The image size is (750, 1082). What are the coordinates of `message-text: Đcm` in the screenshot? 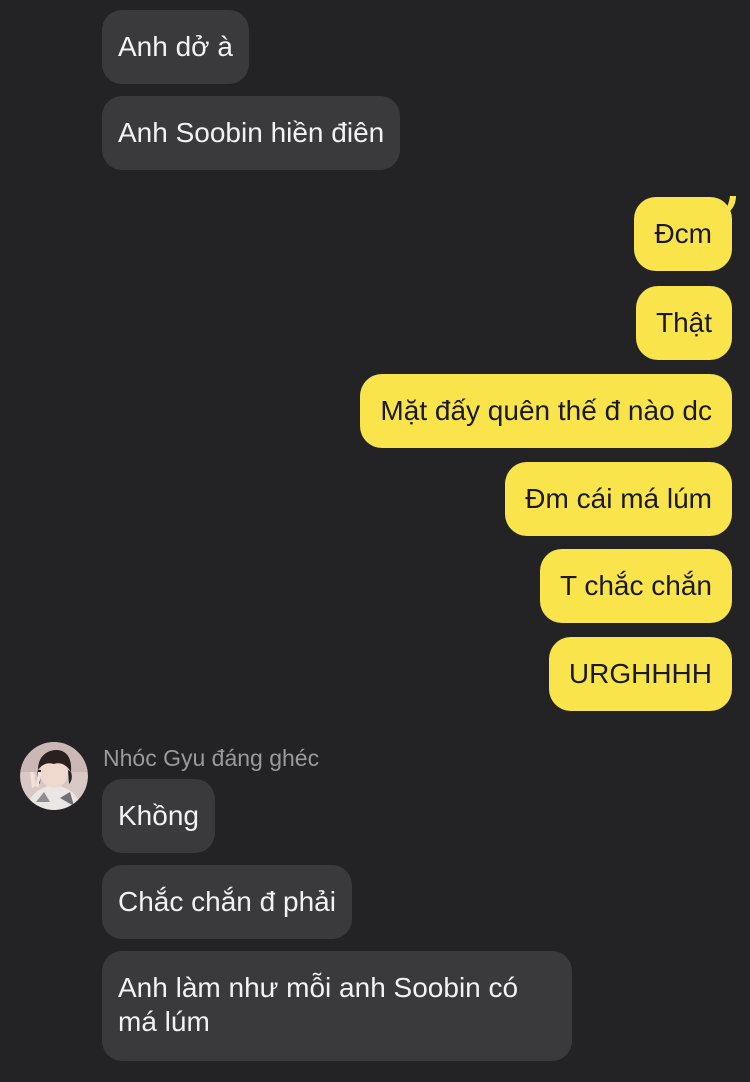 It's located at (683, 233).